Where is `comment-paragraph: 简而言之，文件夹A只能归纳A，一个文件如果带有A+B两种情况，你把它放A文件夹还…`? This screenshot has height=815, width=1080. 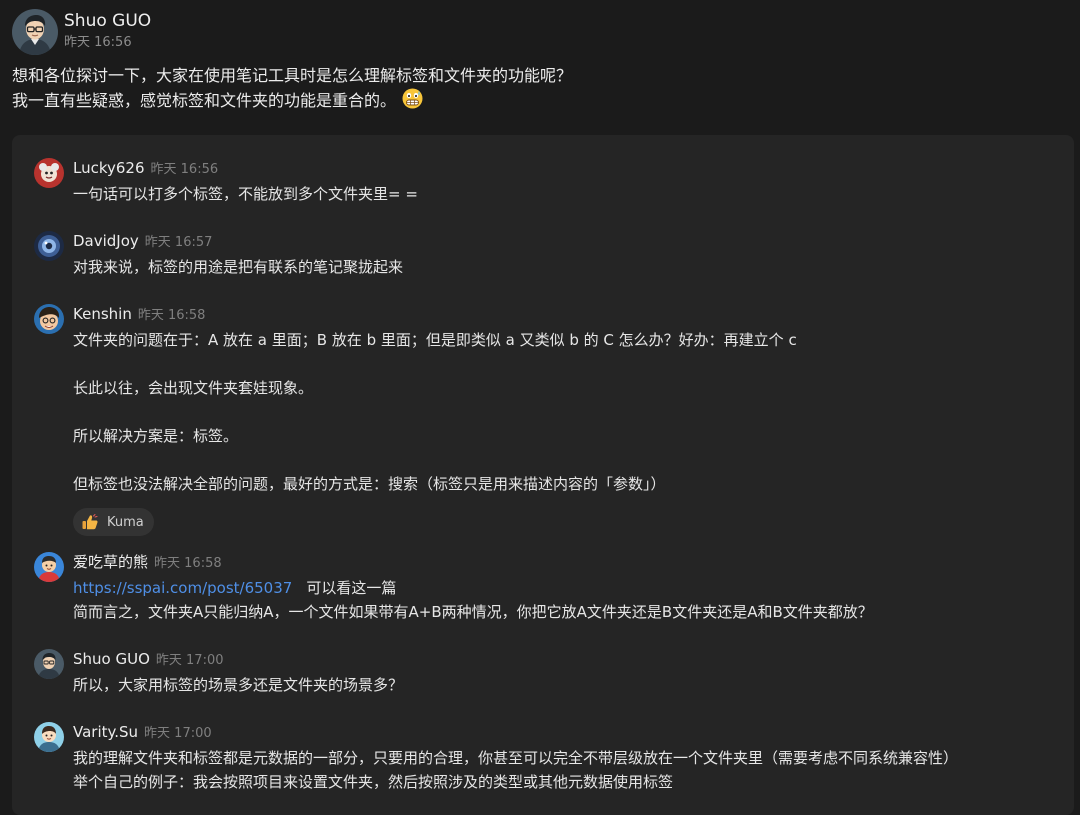
comment-paragraph: 简而言之，文件夹A只能归纳A，一个文件如果带有A+B两种情况，你把它放A文件夹还… is located at coordinates (473, 612).